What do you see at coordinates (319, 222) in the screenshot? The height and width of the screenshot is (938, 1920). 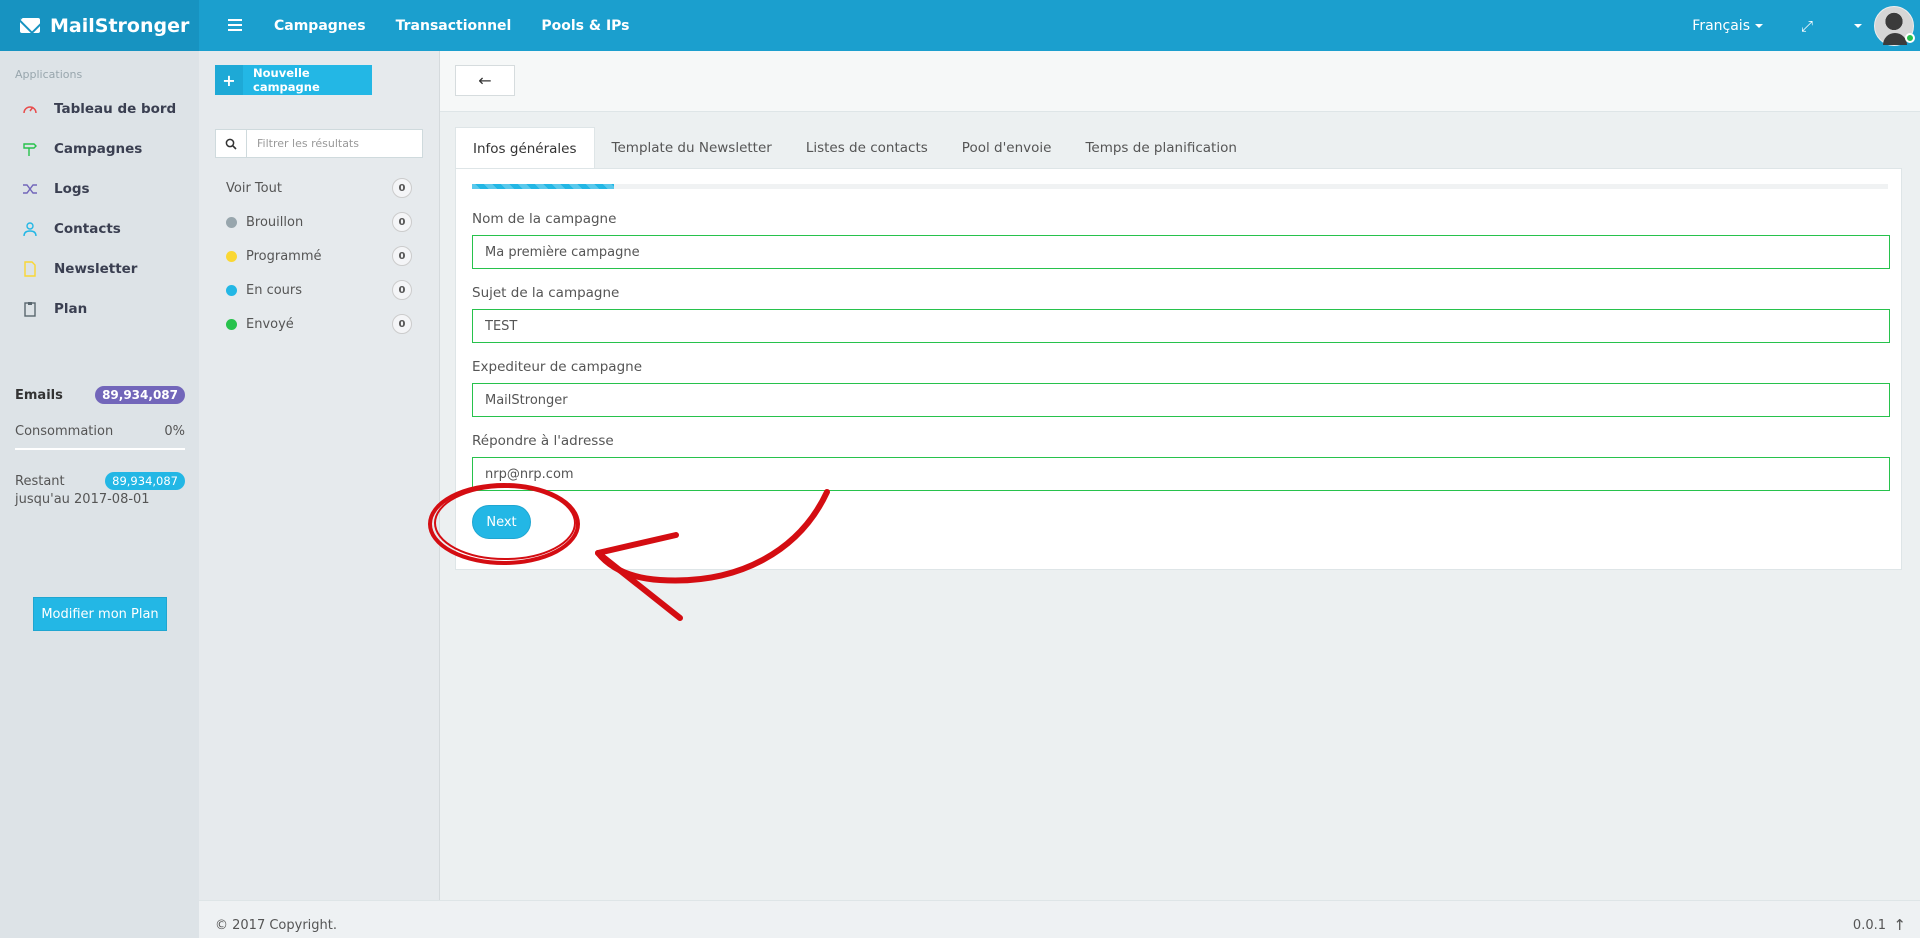 I see `filter-item-brouillon: Brouillon 0` at bounding box center [319, 222].